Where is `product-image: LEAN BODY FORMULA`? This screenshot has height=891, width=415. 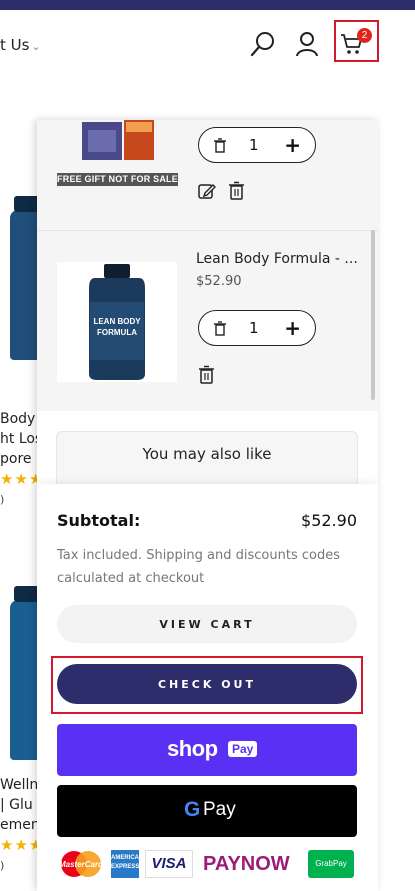 product-image: LEAN BODY FORMULA is located at coordinates (117, 322).